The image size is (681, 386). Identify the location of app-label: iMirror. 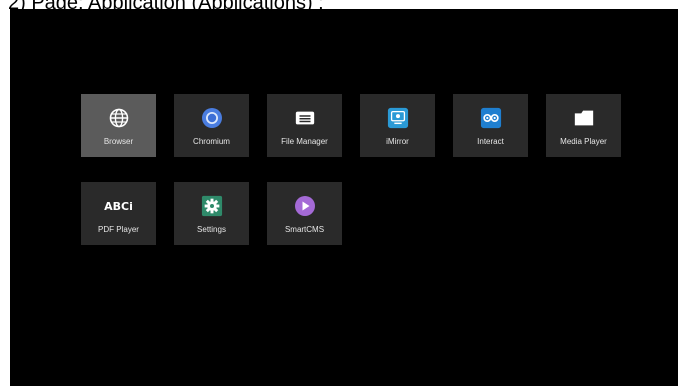
(397, 141).